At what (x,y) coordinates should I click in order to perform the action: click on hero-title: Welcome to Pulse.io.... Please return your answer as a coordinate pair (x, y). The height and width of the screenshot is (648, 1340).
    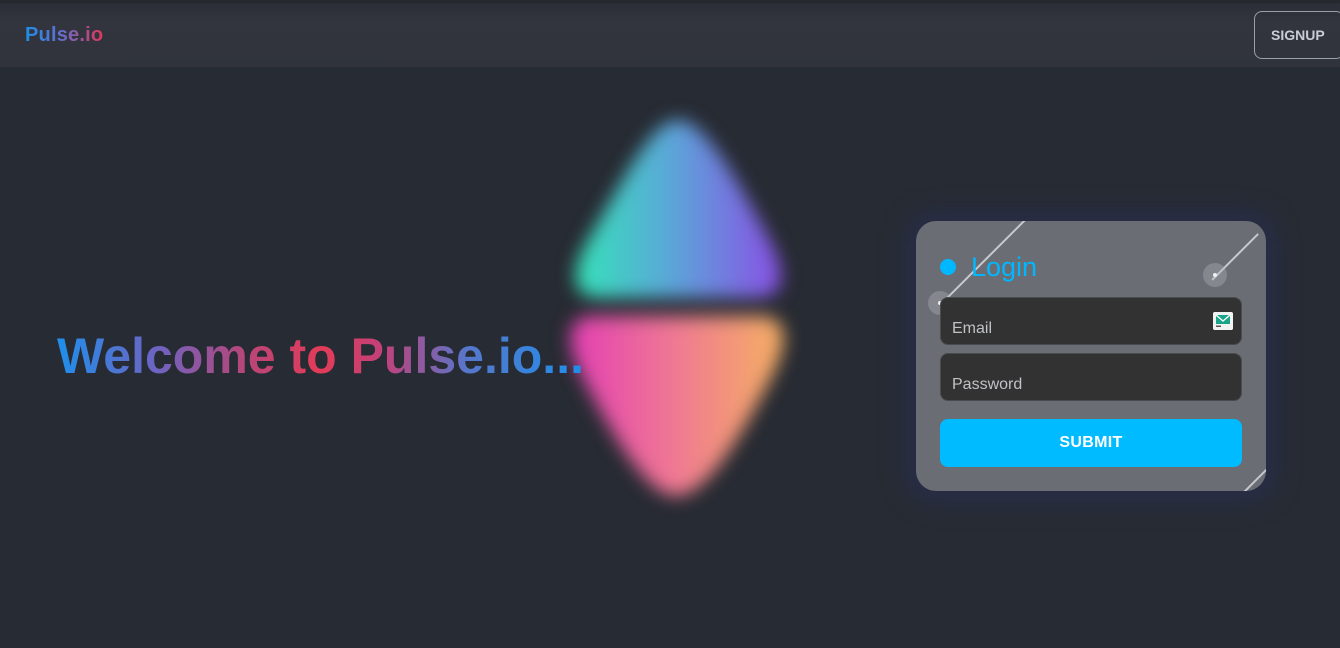
    Looking at the image, I should click on (320, 356).